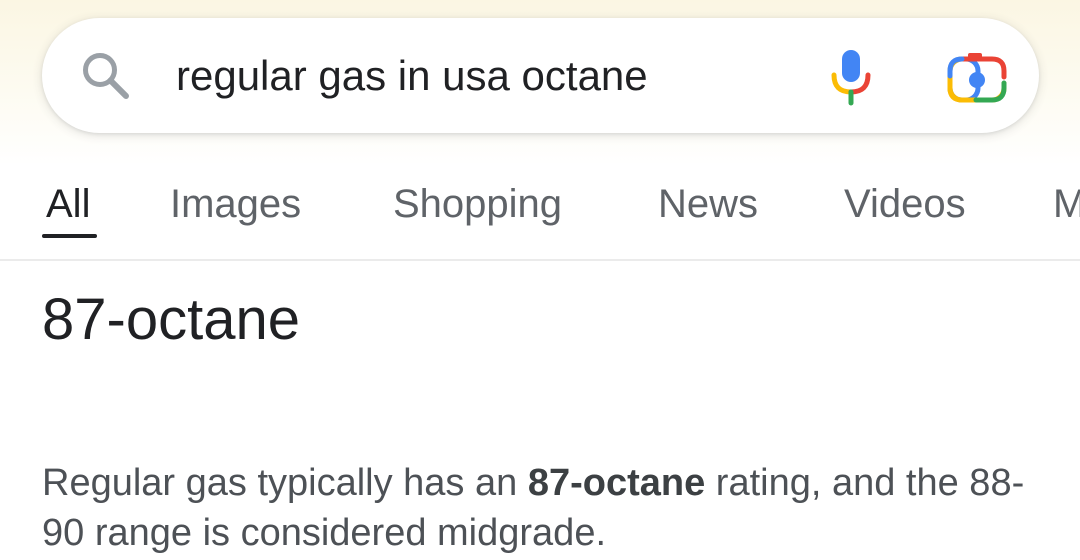 The height and width of the screenshot is (560, 1080). Describe the element at coordinates (977, 77) in the screenshot. I see `camera-lens-icon` at that location.